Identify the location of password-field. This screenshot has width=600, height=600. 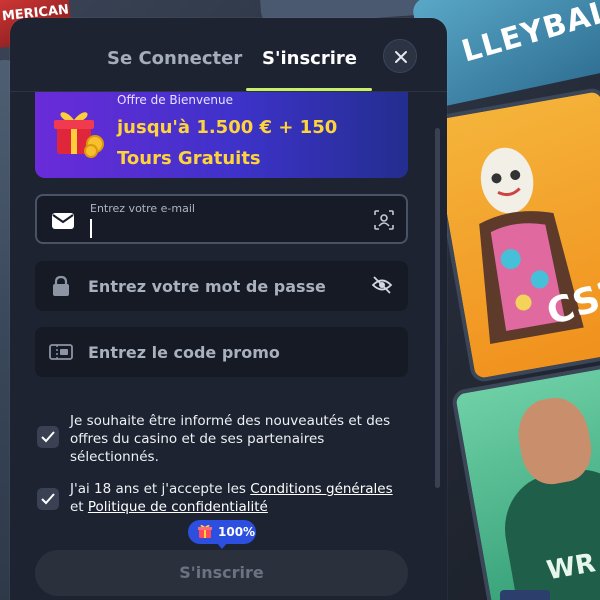
(221, 286).